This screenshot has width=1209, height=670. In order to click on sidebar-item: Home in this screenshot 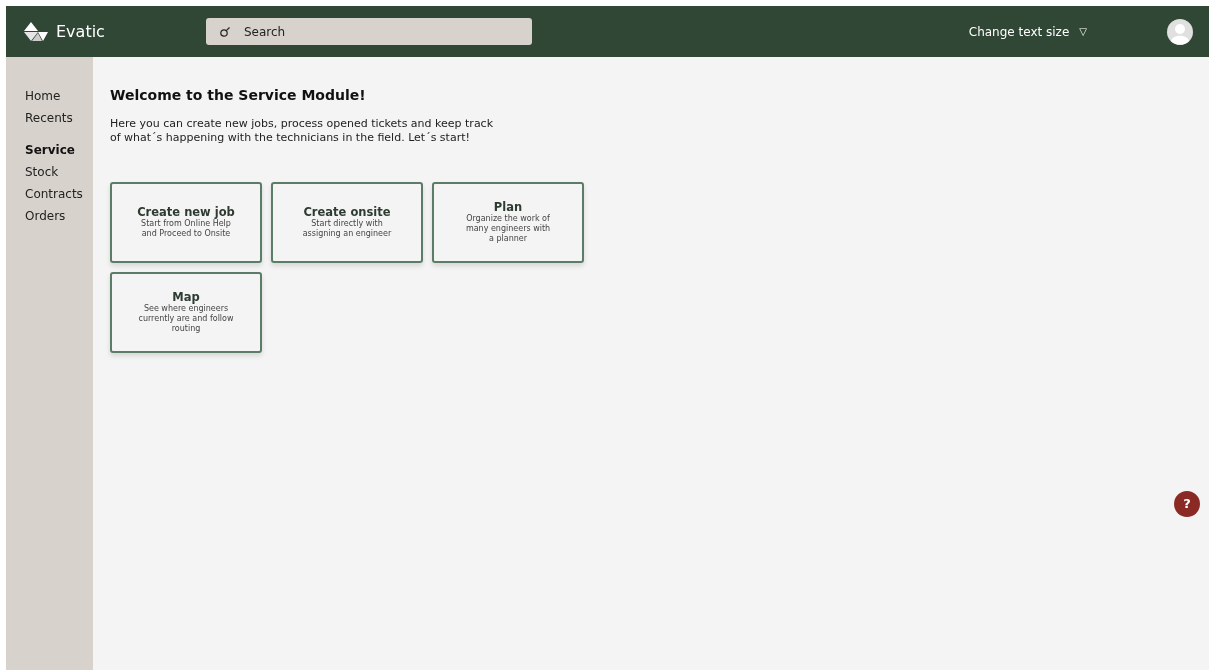, I will do `click(59, 96)`.